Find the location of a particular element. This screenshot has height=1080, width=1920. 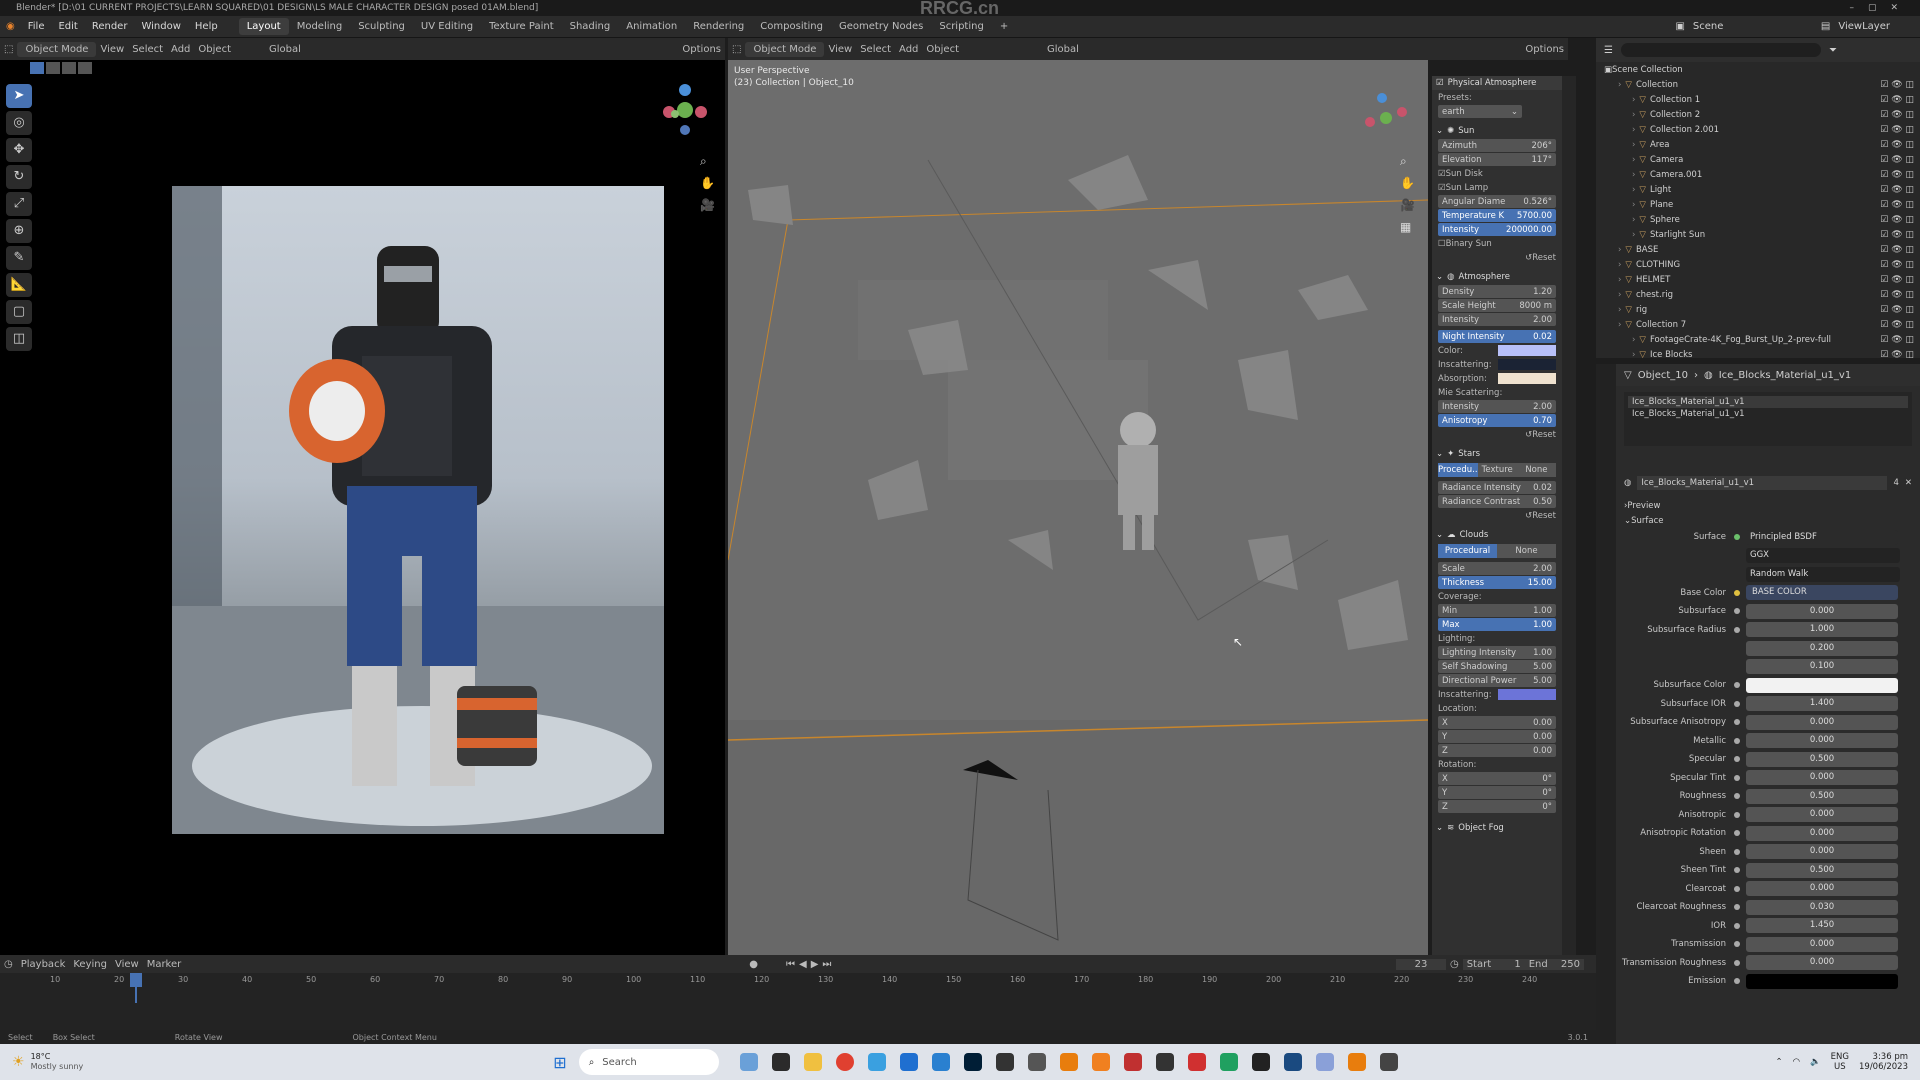

measure-tool-icon: 📐 is located at coordinates (19, 285).